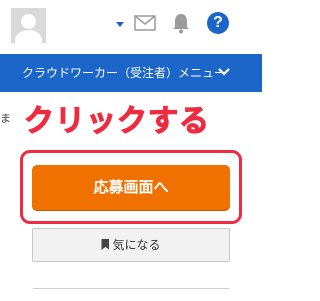  I want to click on avatar, so click(28, 25).